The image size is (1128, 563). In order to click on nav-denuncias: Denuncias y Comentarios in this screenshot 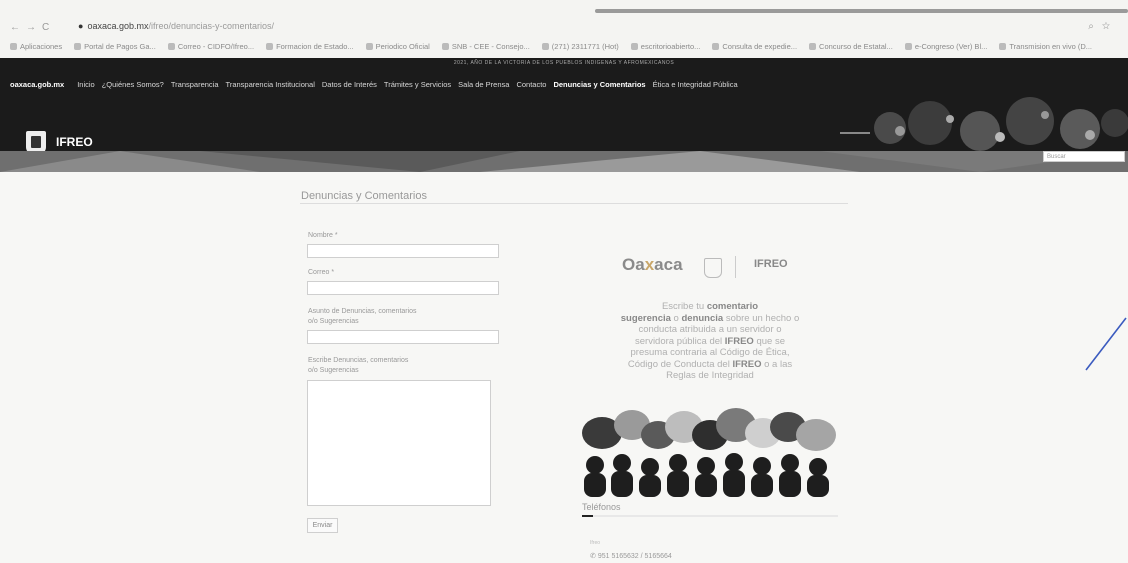, I will do `click(599, 84)`.